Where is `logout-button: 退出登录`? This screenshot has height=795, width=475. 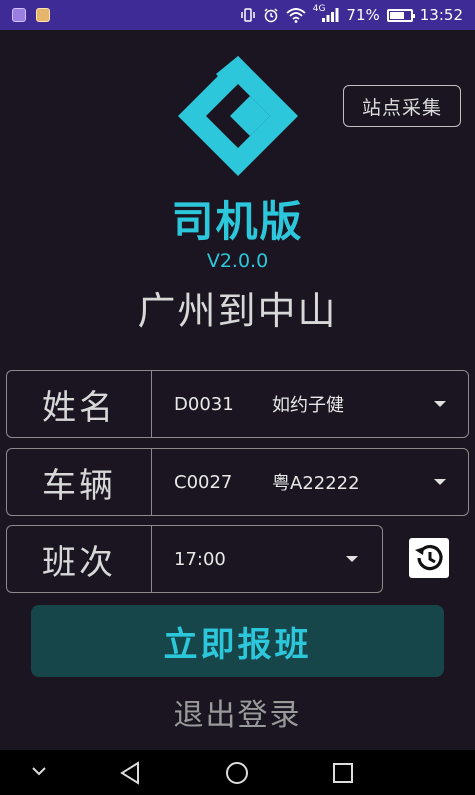 logout-button: 退出登录 is located at coordinates (237, 712).